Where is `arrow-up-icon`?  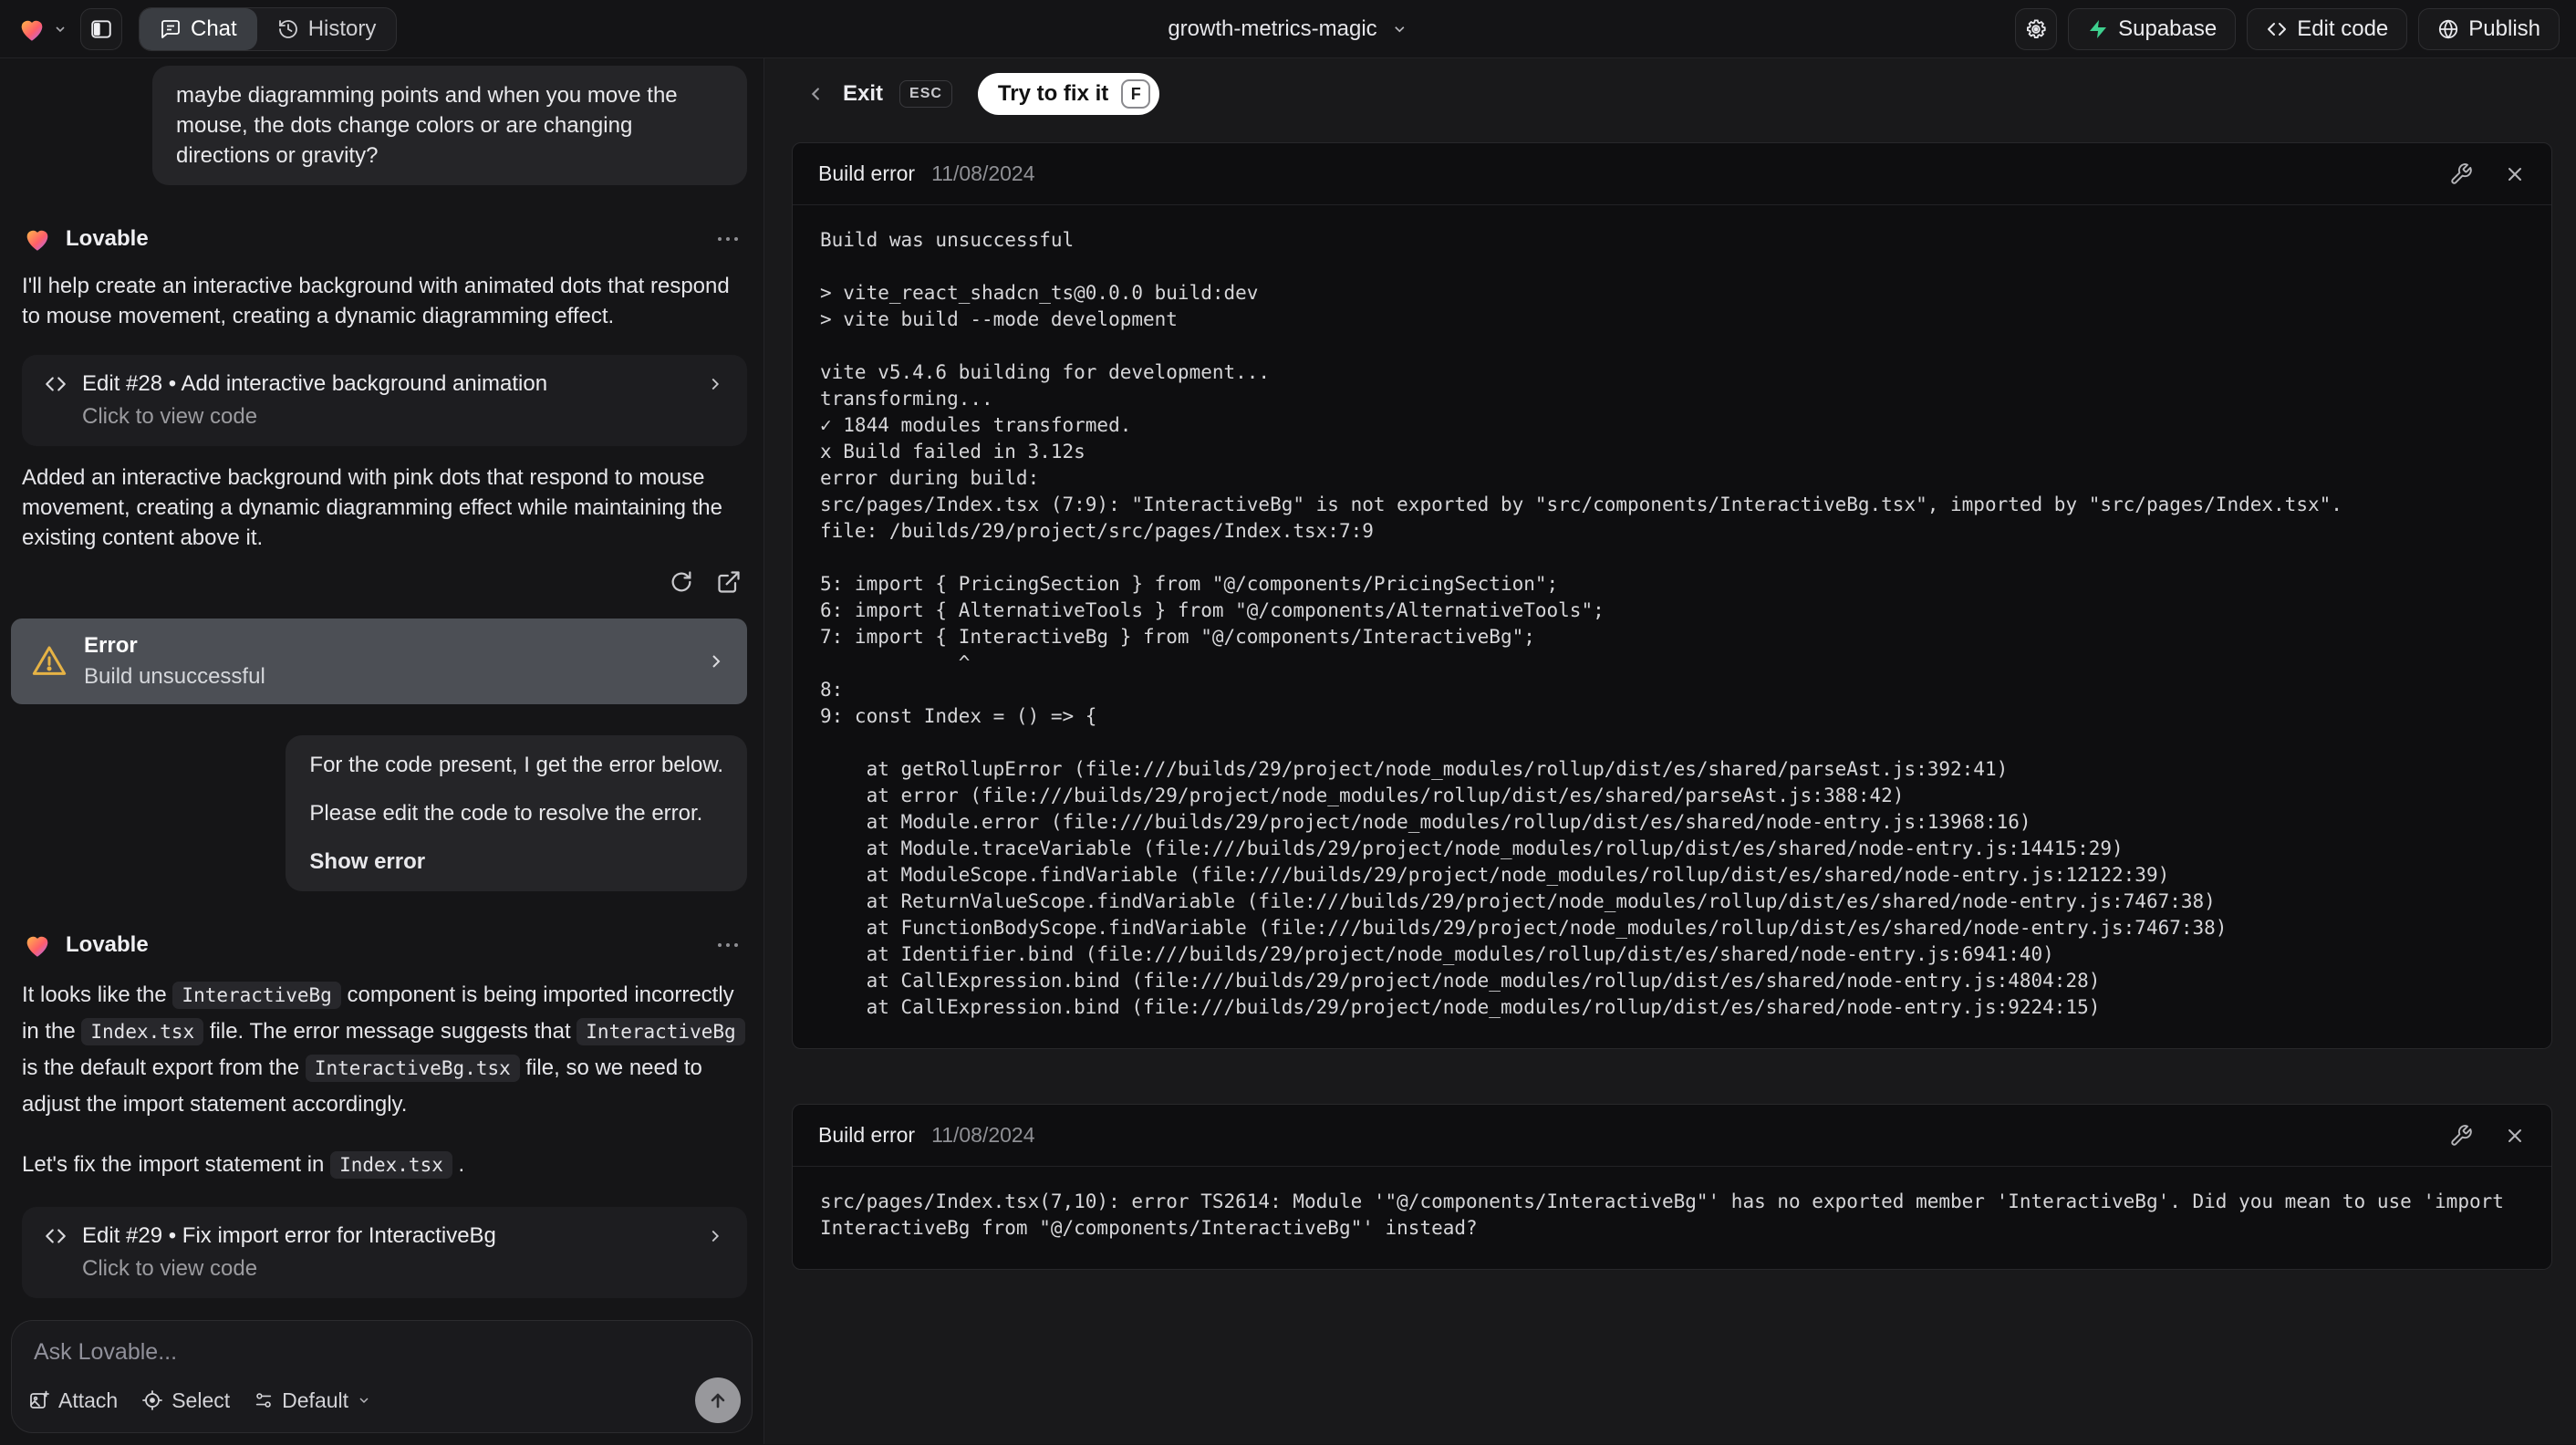
arrow-up-icon is located at coordinates (718, 1400).